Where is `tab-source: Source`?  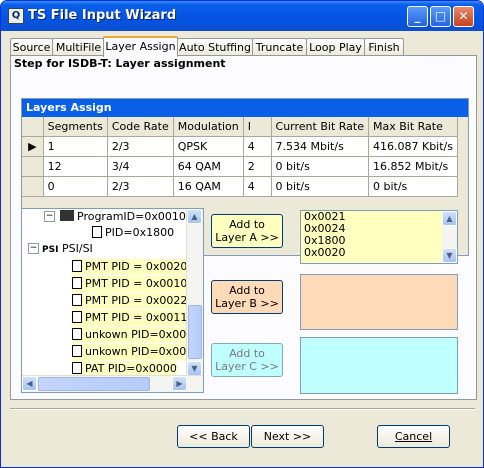 tab-source: Source is located at coordinates (31, 47).